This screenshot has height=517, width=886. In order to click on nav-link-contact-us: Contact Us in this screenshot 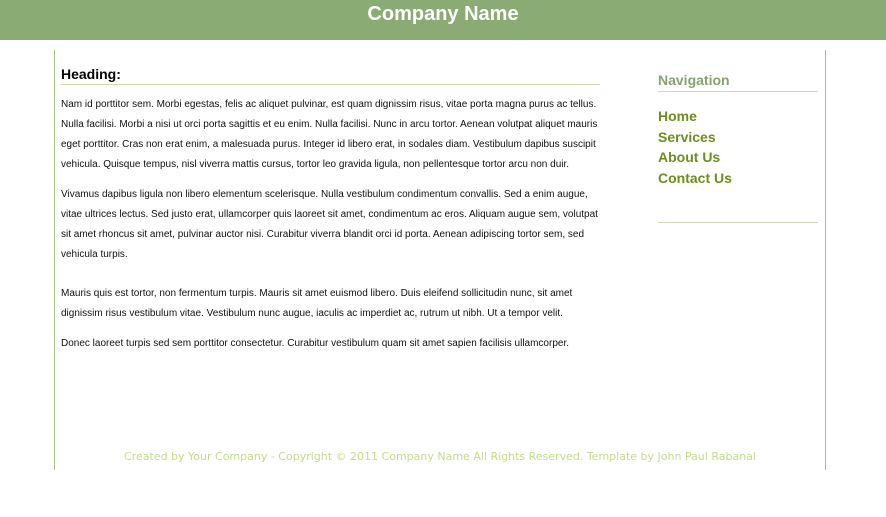, I will do `click(738, 178)`.